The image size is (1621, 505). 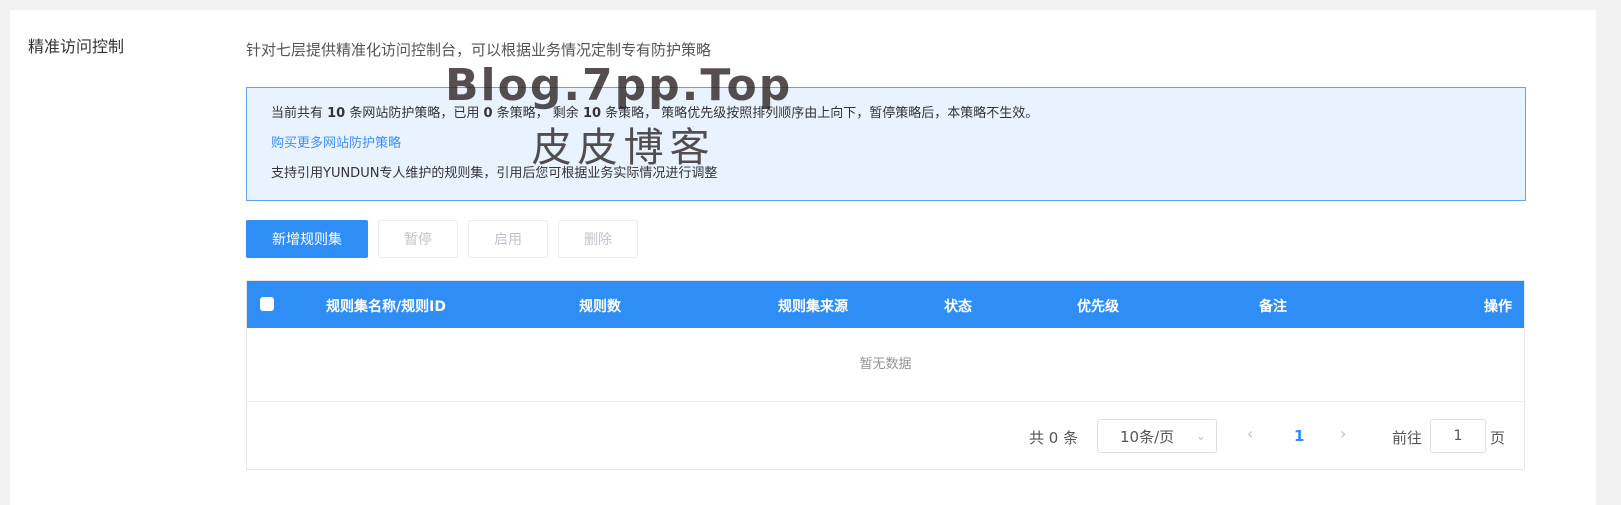 I want to click on delete-button: 删除, so click(x=598, y=239).